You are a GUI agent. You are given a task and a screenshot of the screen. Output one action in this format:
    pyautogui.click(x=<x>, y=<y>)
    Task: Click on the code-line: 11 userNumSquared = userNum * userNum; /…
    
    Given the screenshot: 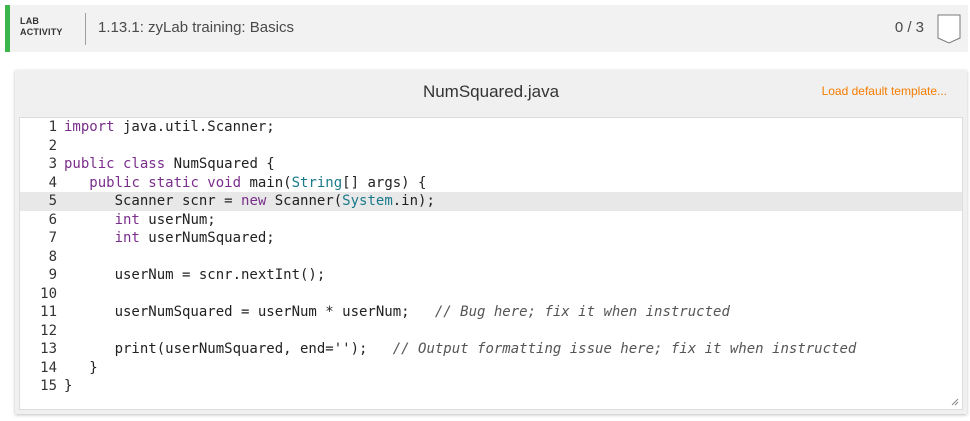 What is the action you would take?
    pyautogui.click(x=491, y=312)
    